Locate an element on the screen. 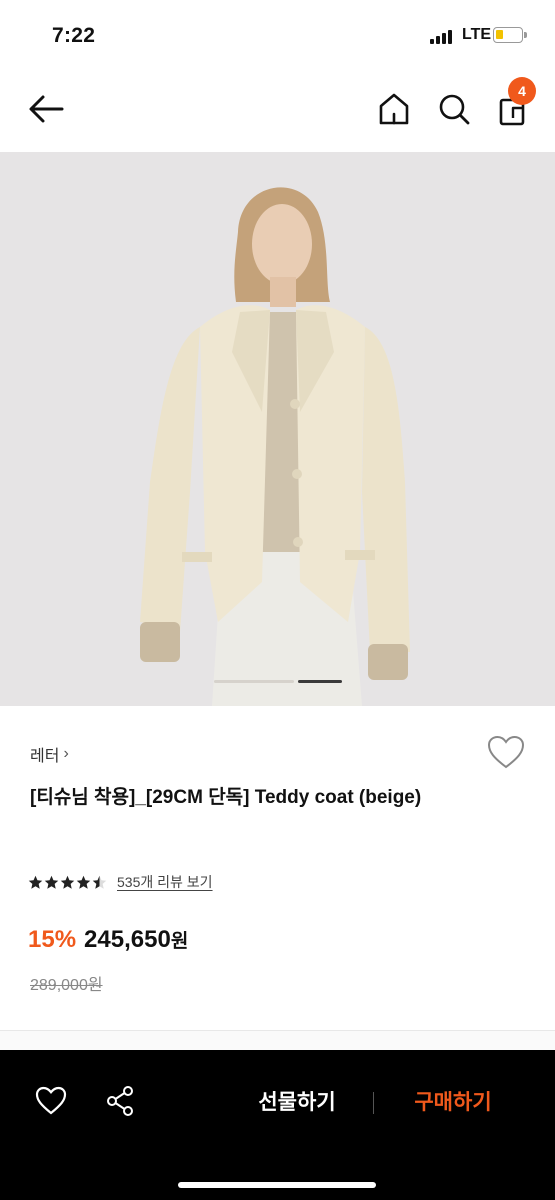 The image size is (555, 1200). home-button is located at coordinates (394, 109).